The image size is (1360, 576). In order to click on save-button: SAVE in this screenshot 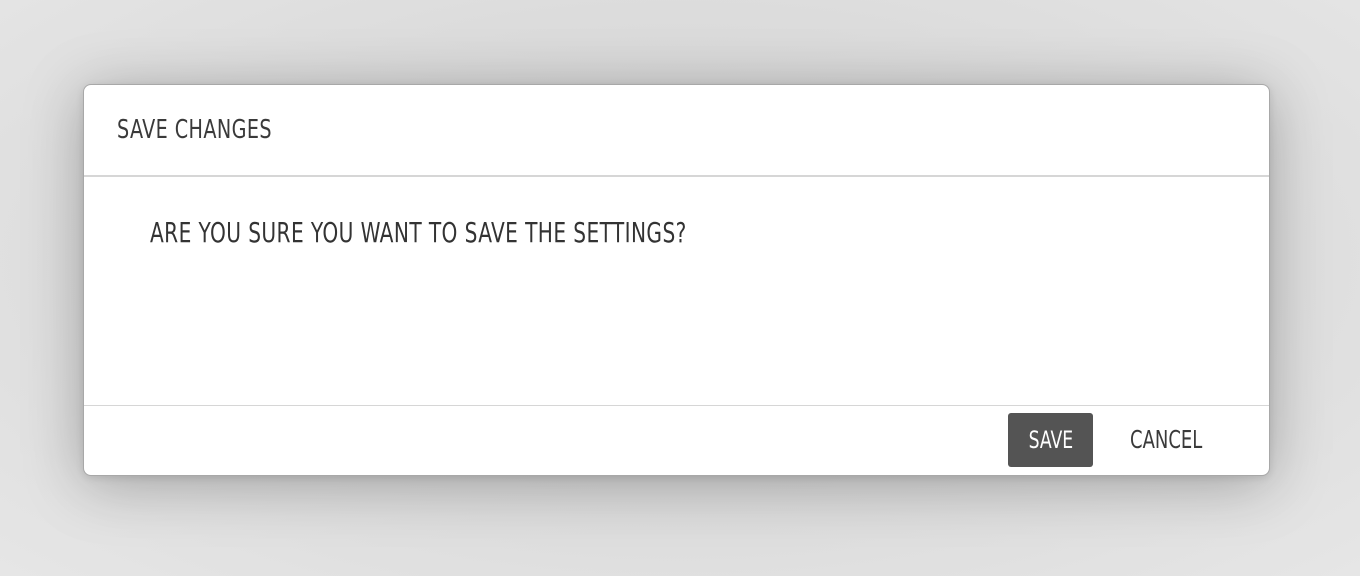, I will do `click(1050, 440)`.